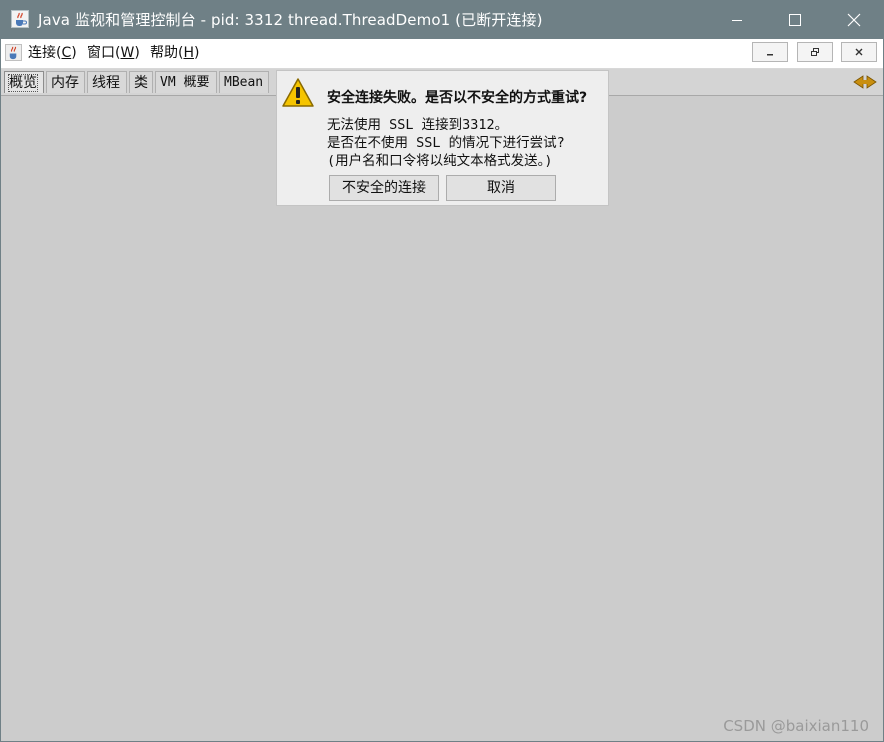  I want to click on menu-help-suffix: ), so click(197, 53).